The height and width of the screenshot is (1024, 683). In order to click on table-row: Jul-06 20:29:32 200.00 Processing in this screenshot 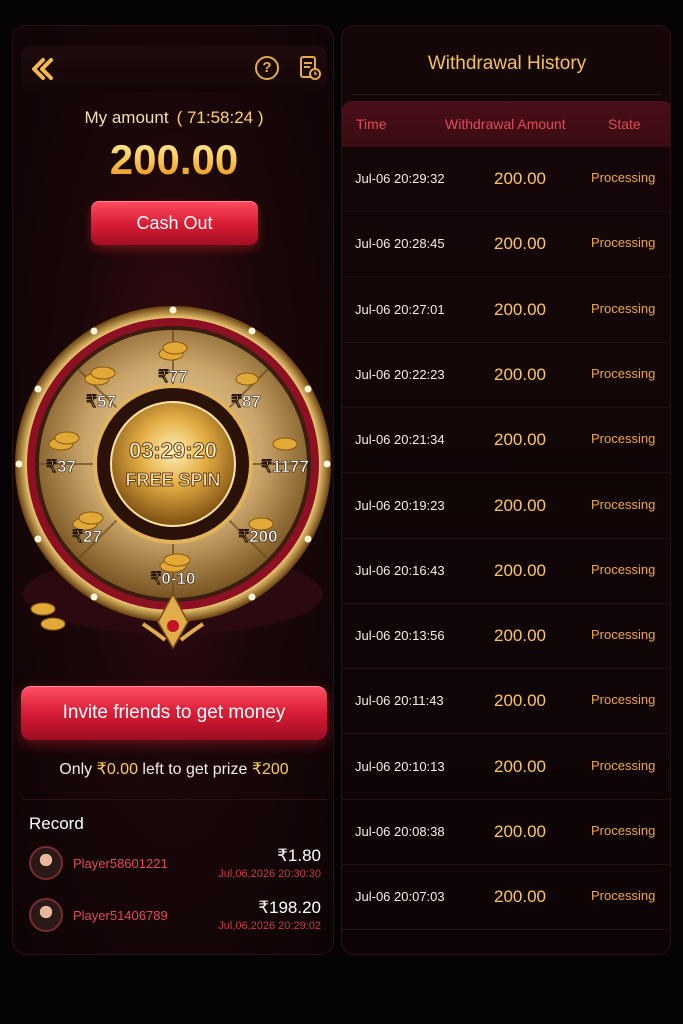, I will do `click(506, 179)`.